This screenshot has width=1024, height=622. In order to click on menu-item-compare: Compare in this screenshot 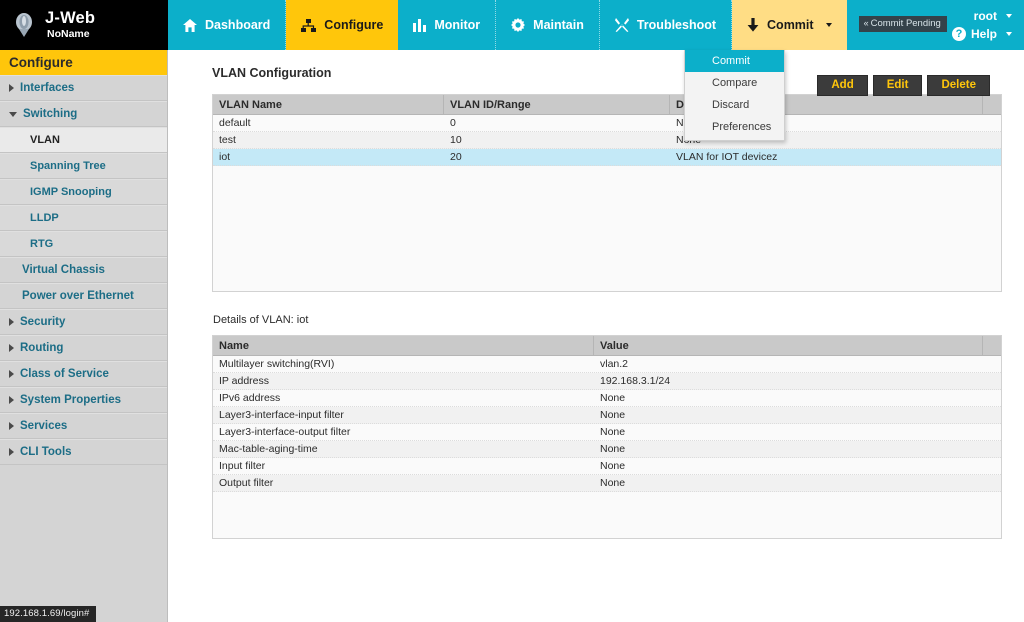, I will do `click(734, 83)`.